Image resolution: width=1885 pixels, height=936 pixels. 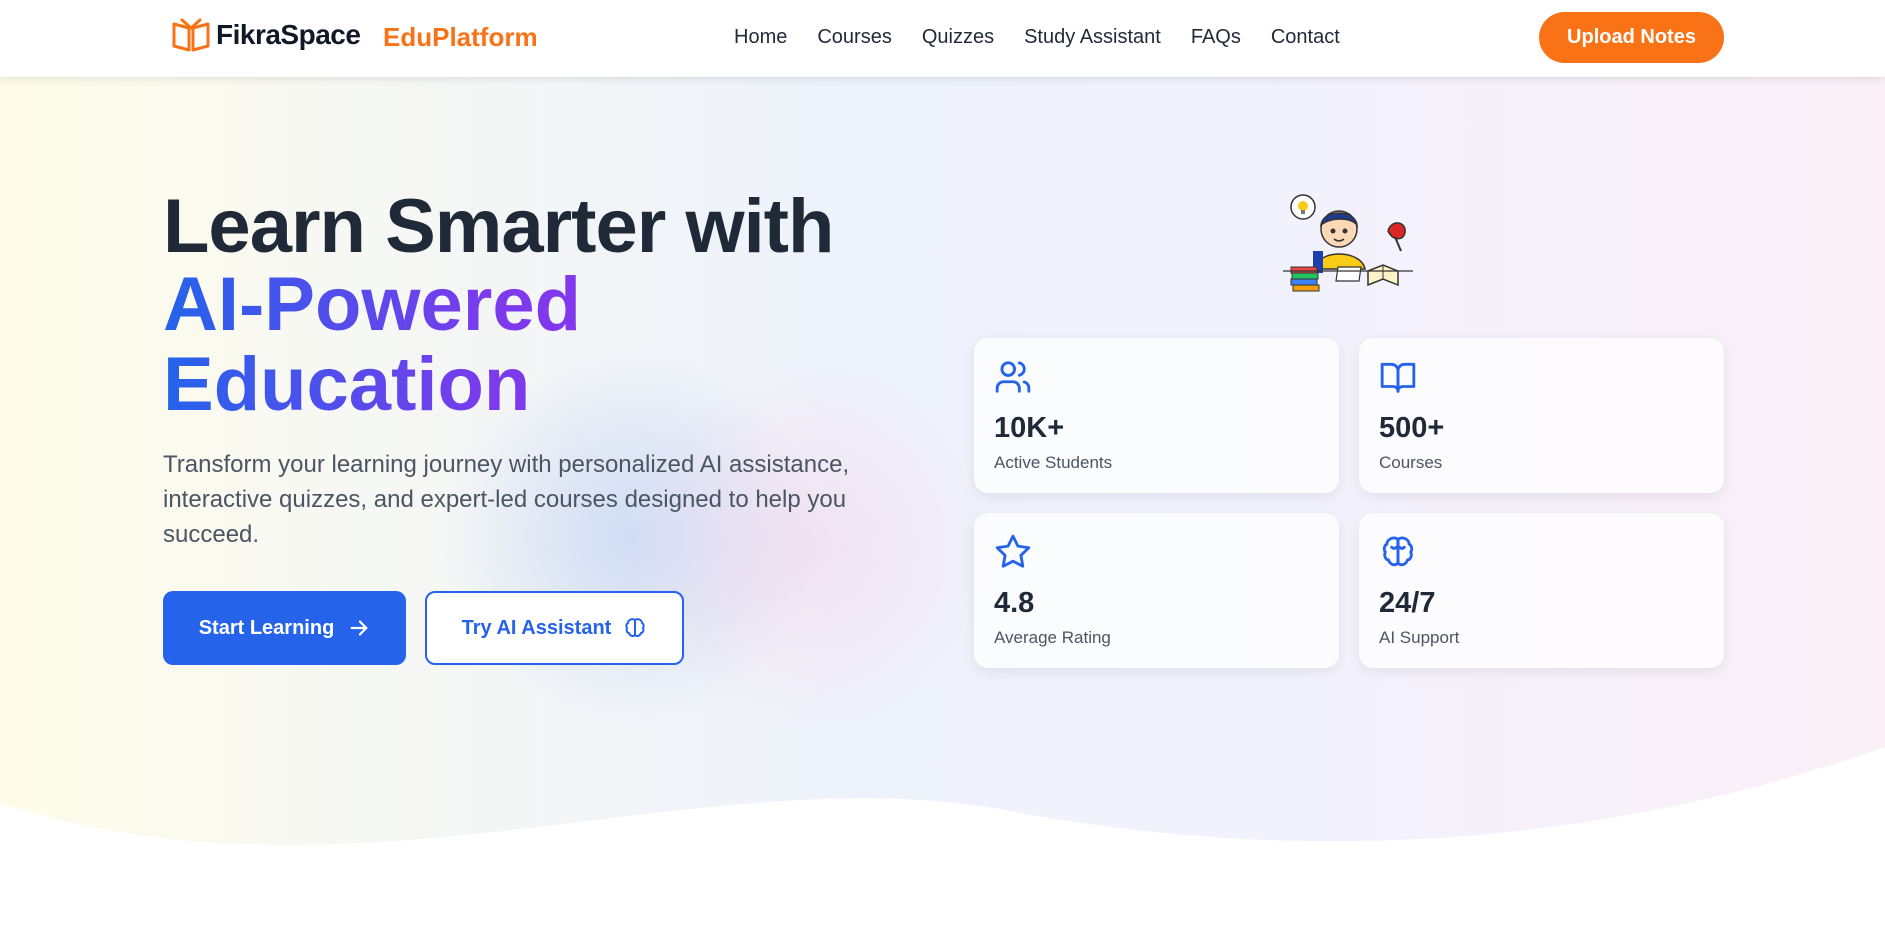 I want to click on stat-card-ai-support: 24/7 AI Support, so click(x=1541, y=590).